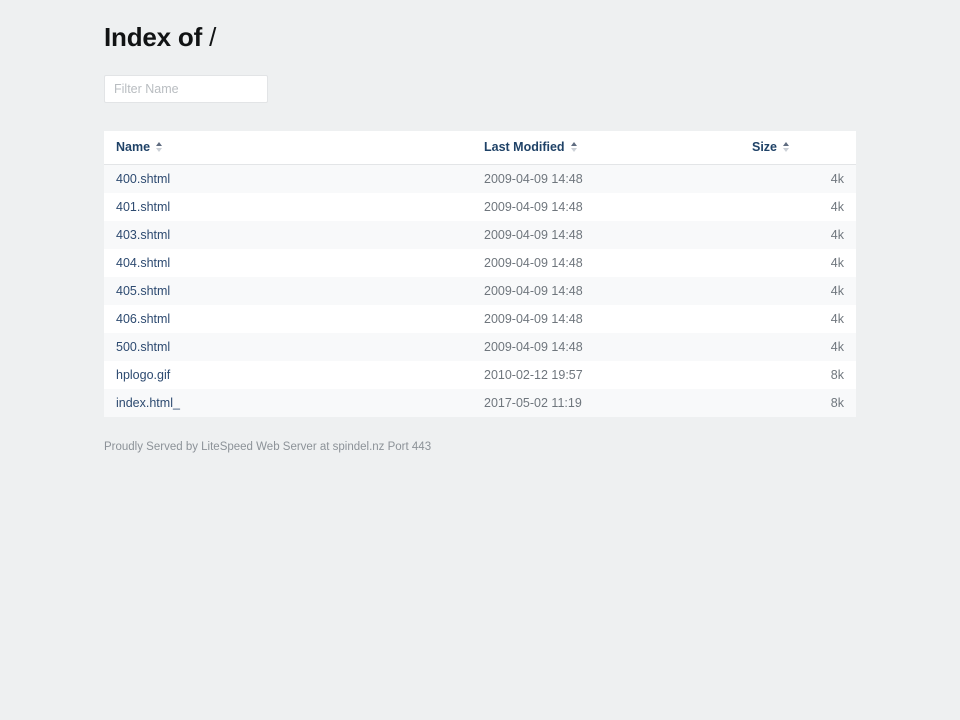 The image size is (960, 720). I want to click on file-link: 406.shtml, so click(143, 319).